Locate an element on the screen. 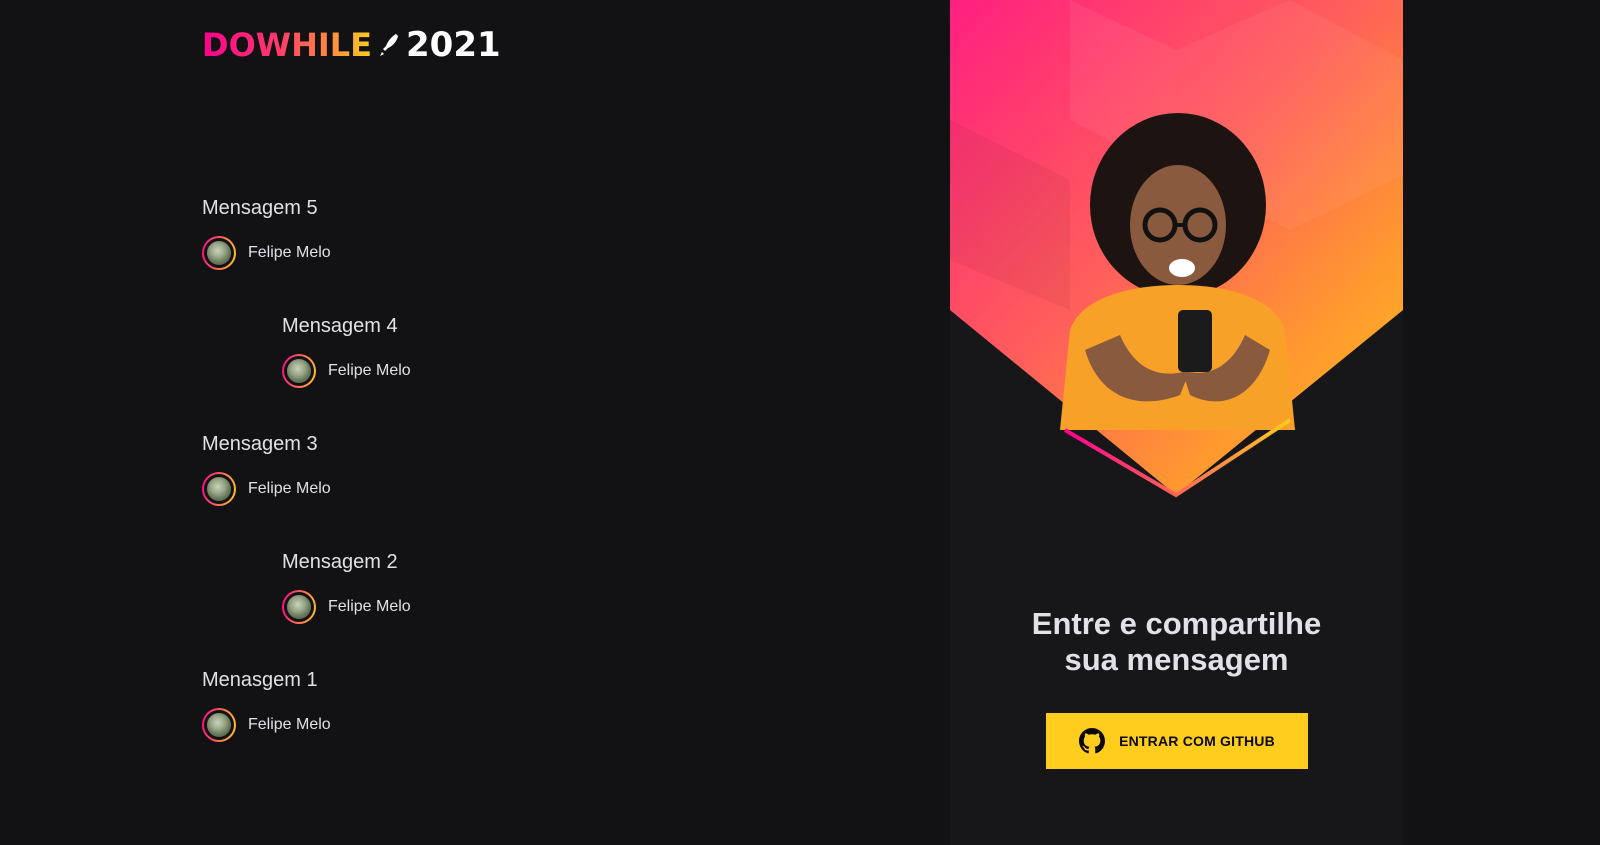 The width and height of the screenshot is (1600, 845). github-login-button: ENTRAR COM GITHUB is located at coordinates (1177, 741).